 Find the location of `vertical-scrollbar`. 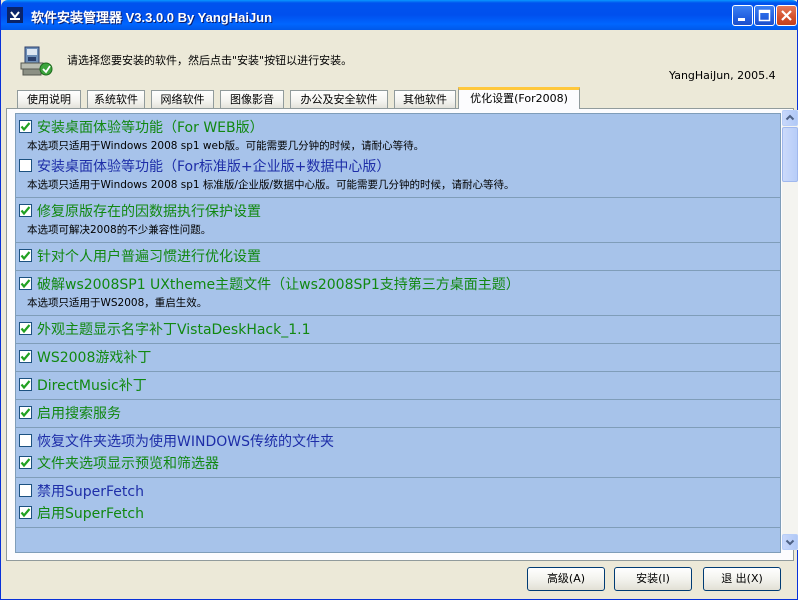

vertical-scrollbar is located at coordinates (790, 330).